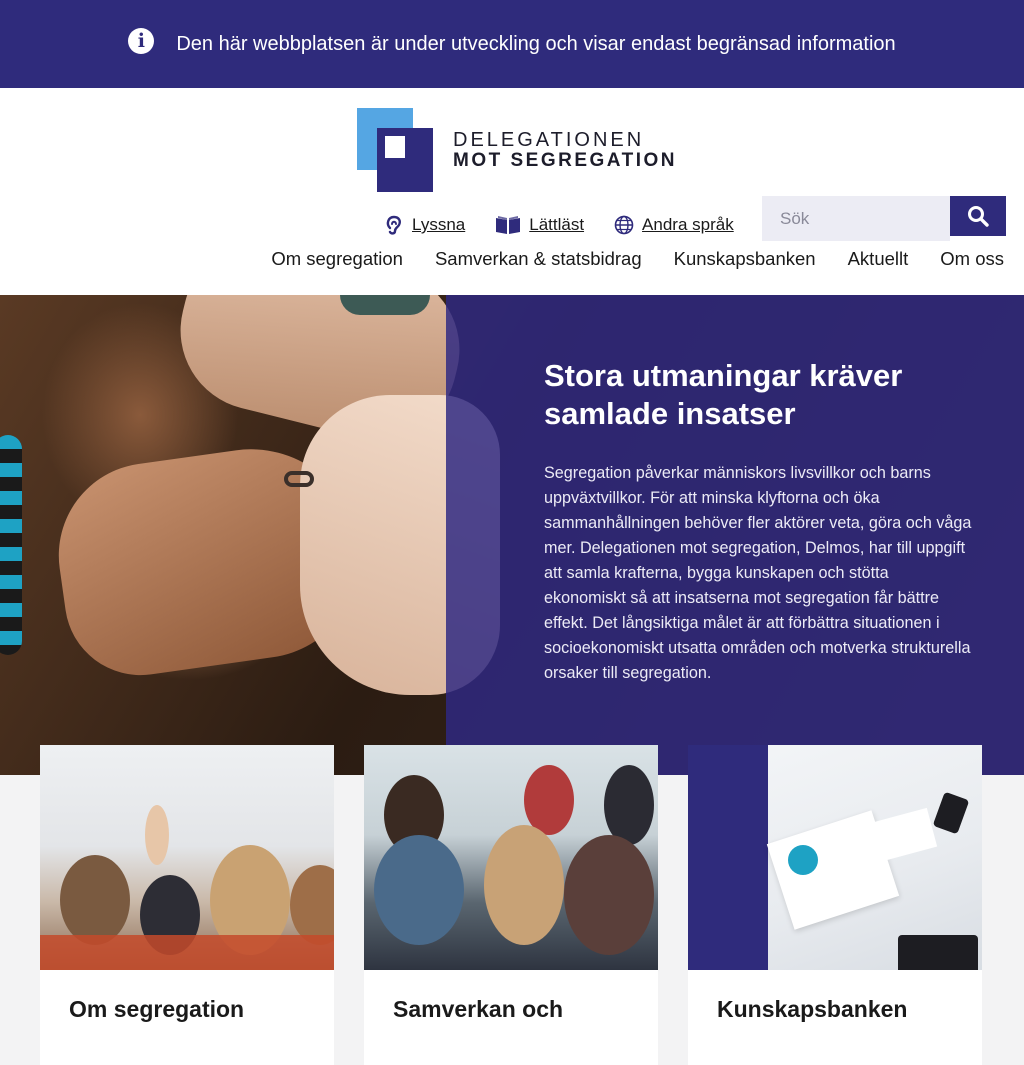 The image size is (1024, 1065). I want to click on card-title: Kunskapsbanken, so click(812, 1009).